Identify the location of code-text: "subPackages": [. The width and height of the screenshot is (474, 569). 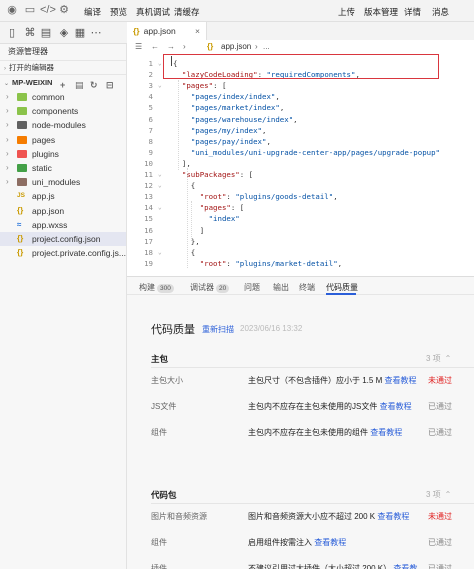
(217, 174).